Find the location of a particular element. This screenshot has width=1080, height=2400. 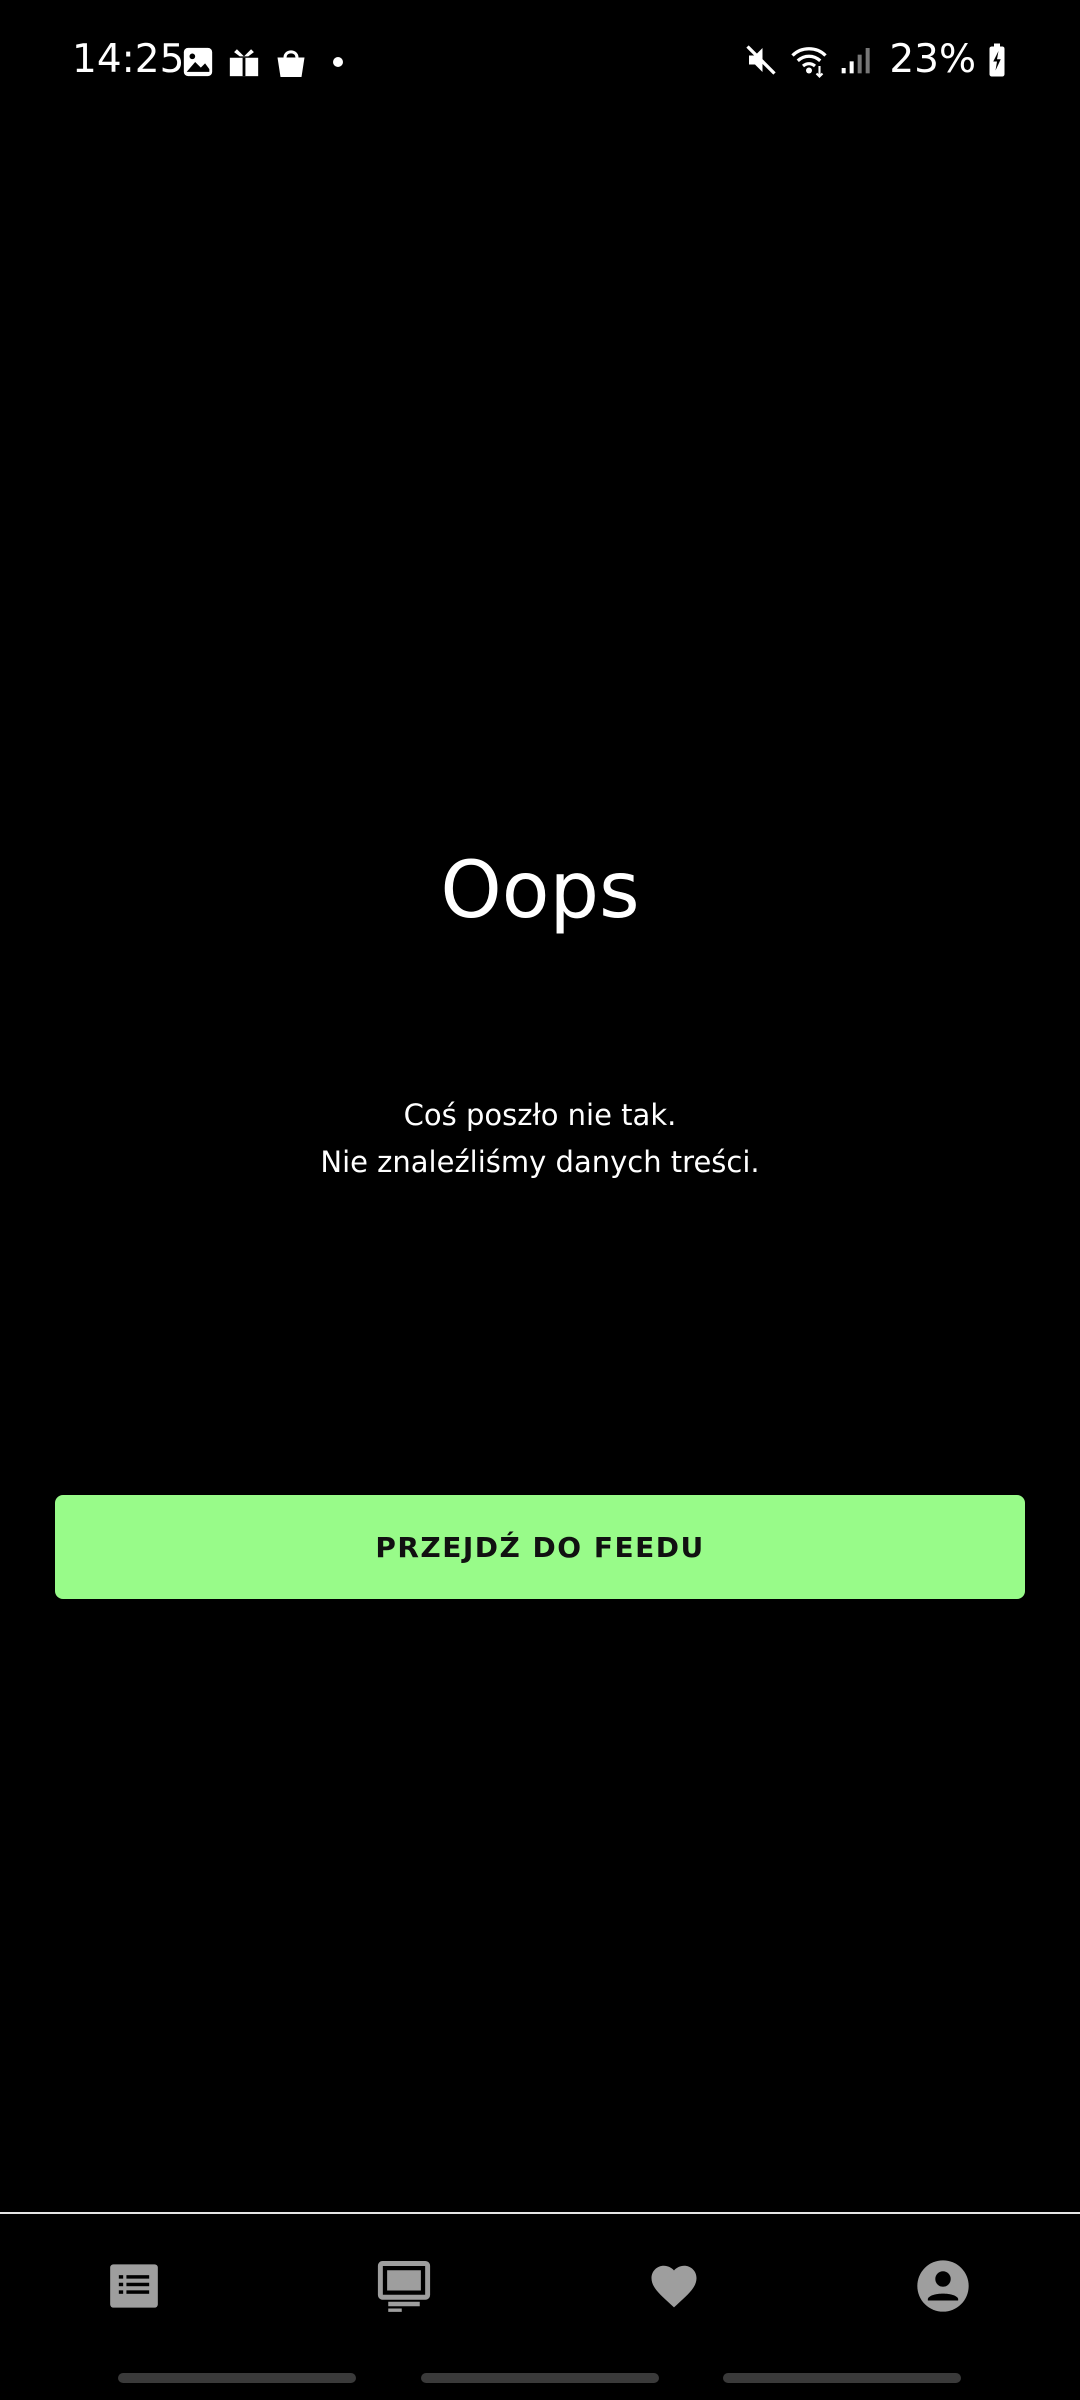

muted-icon is located at coordinates (761, 60).